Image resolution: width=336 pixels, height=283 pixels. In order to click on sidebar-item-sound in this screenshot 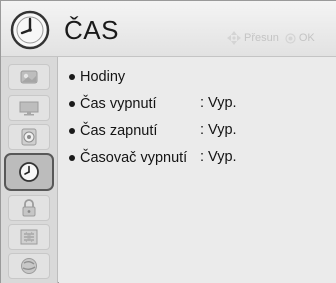, I will do `click(29, 137)`.